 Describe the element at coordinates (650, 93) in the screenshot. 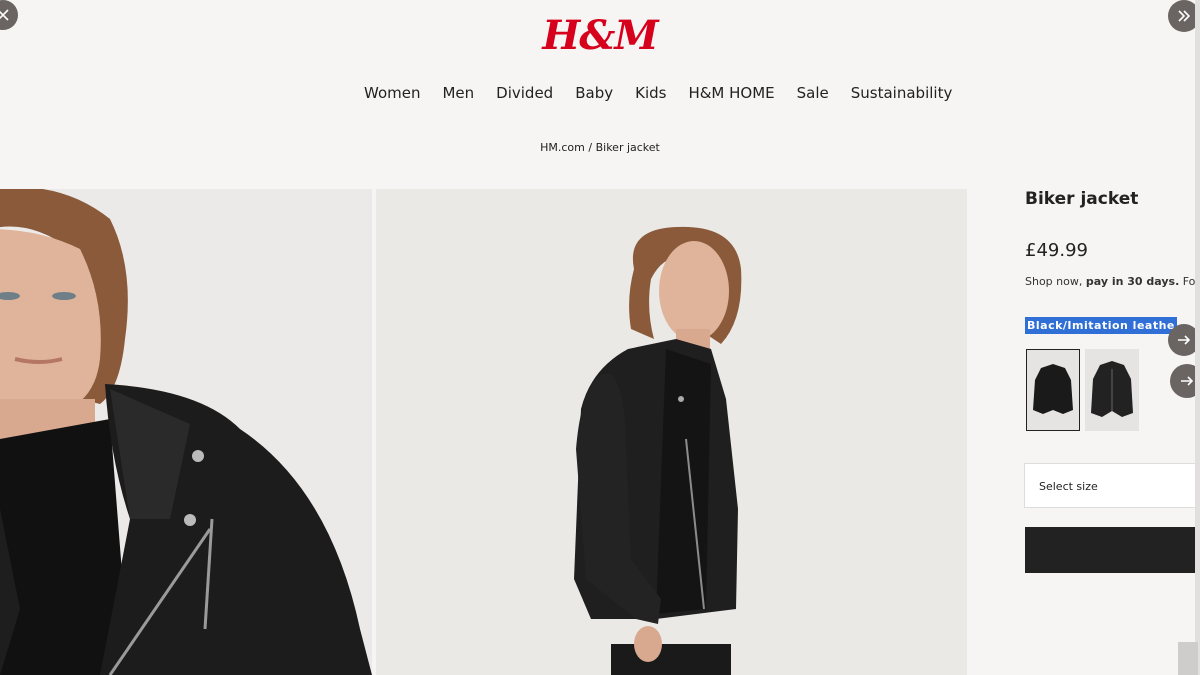

I see `nav-kids: Kids` at that location.